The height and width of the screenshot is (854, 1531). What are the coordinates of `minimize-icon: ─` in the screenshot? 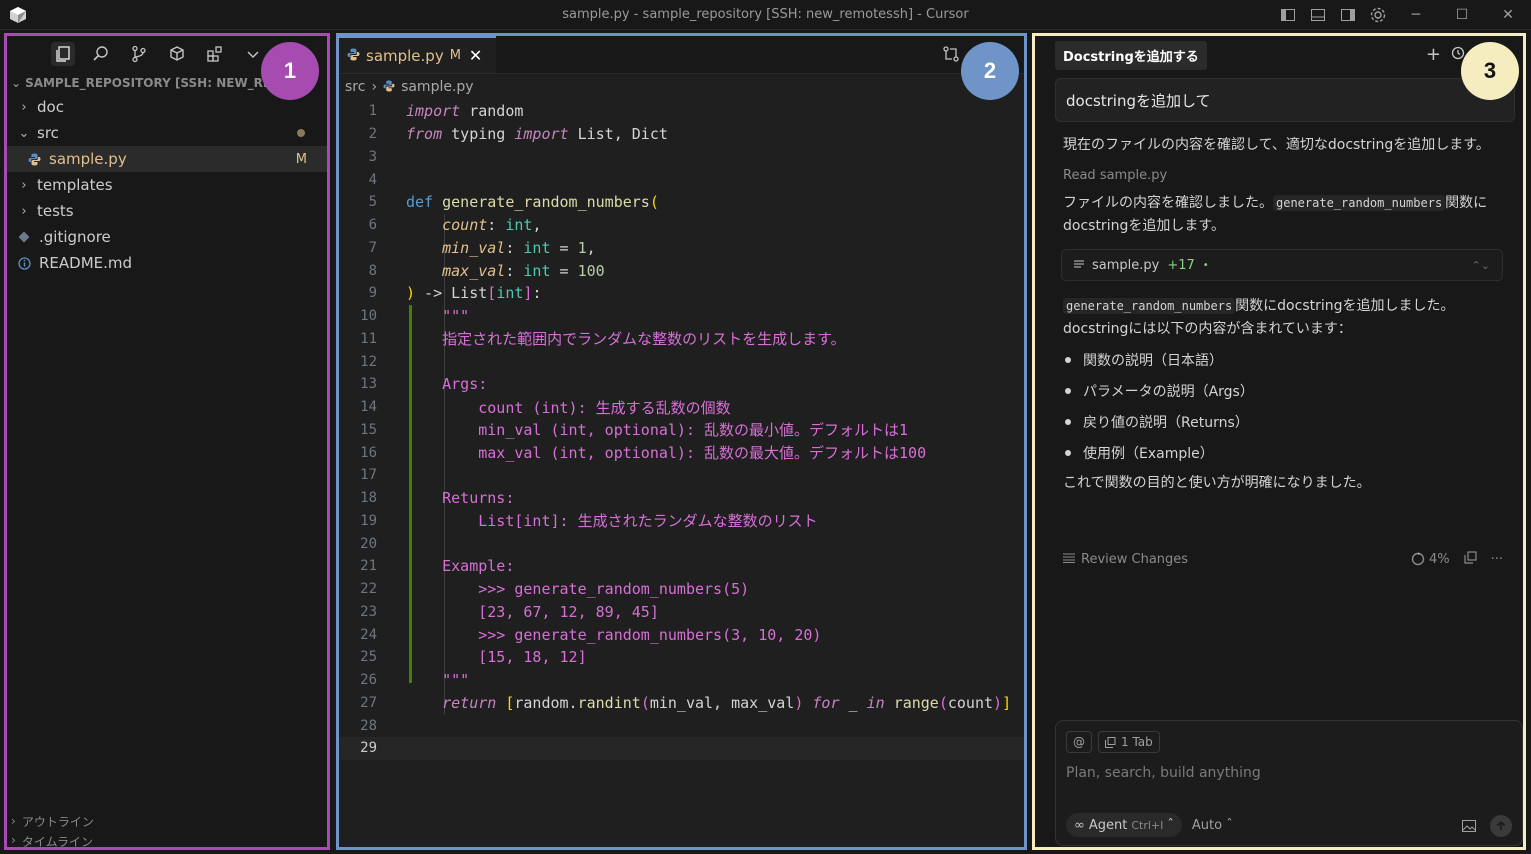 It's located at (1416, 15).